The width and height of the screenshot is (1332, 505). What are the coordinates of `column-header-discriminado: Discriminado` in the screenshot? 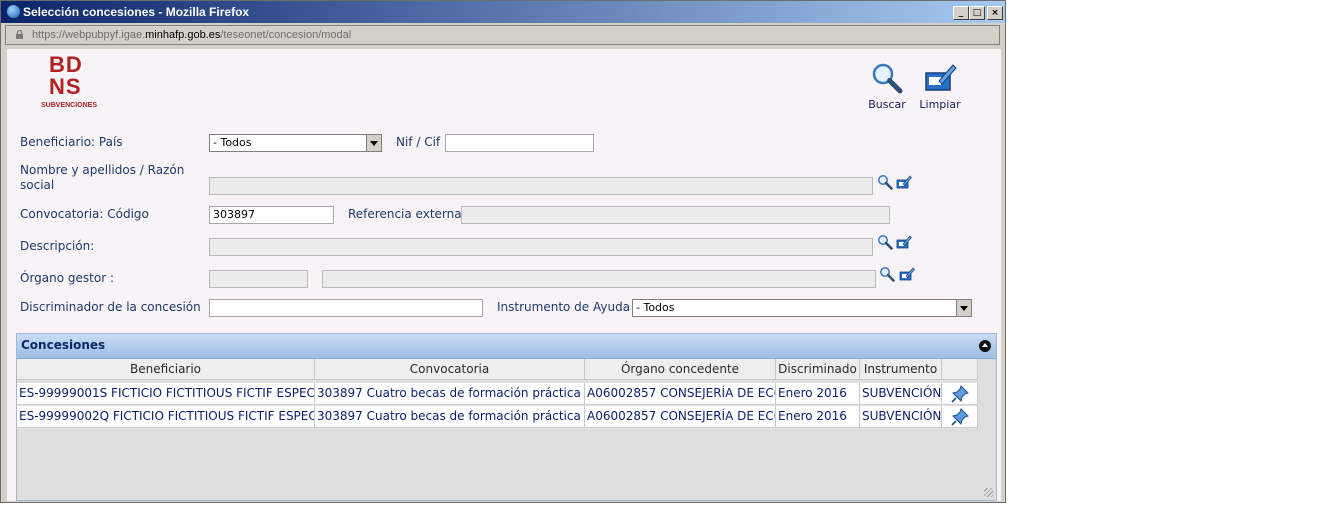 It's located at (818, 369).